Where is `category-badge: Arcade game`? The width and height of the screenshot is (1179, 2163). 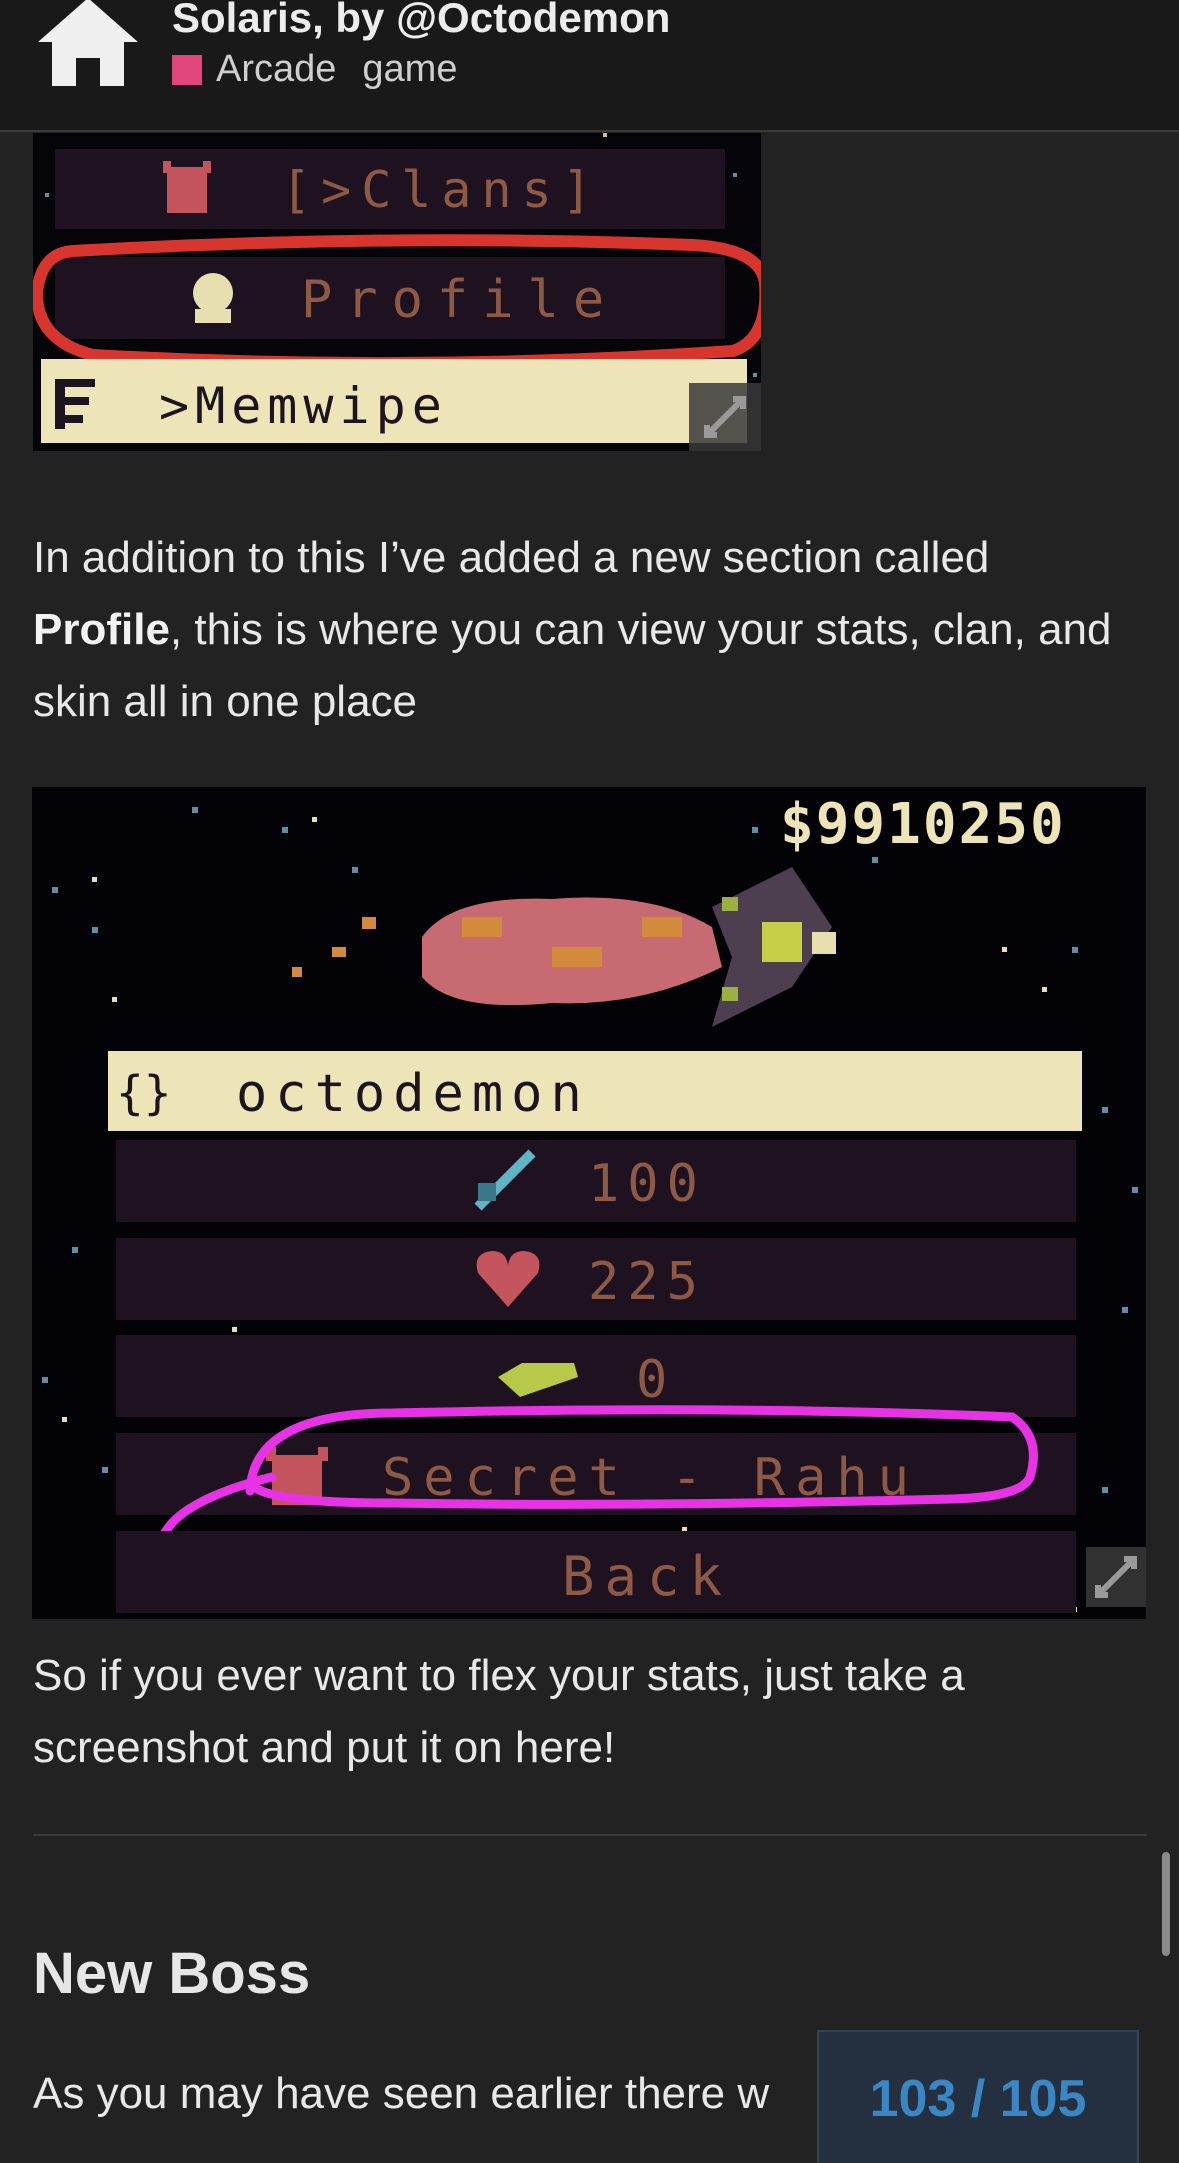
category-badge: Arcade game is located at coordinates (314, 69).